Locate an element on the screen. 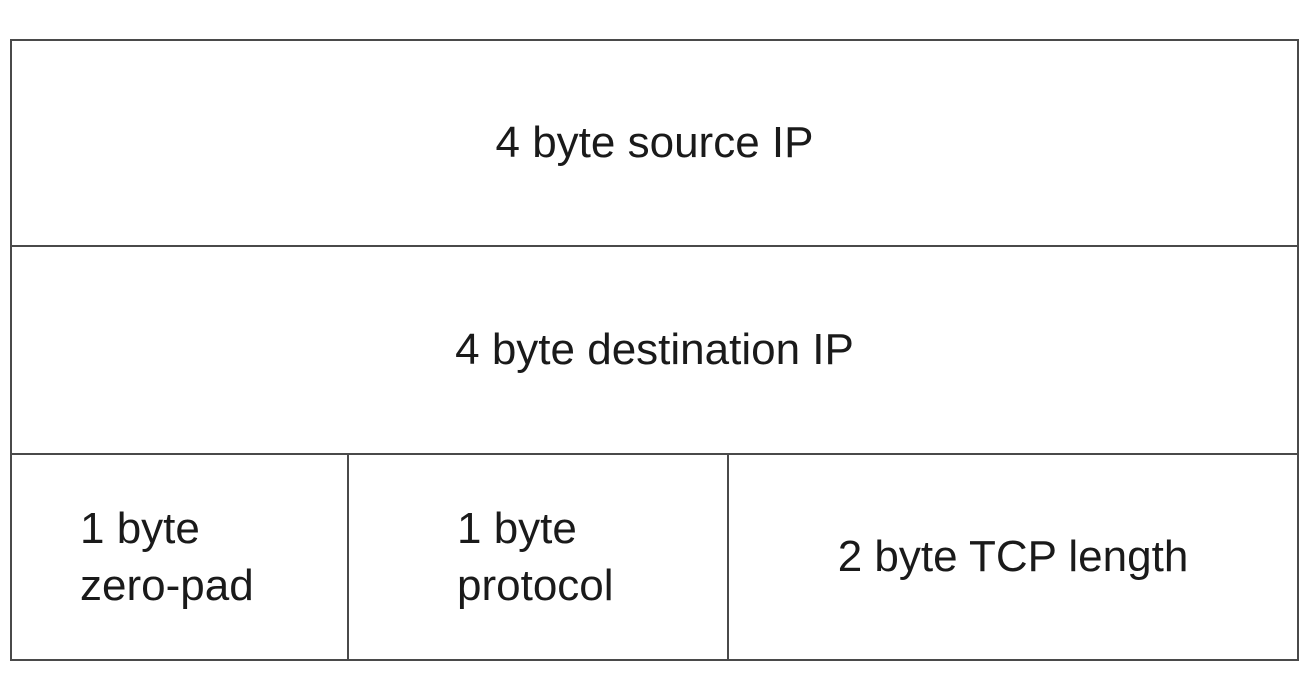  protocol-line-1: 1 byte is located at coordinates (517, 528).